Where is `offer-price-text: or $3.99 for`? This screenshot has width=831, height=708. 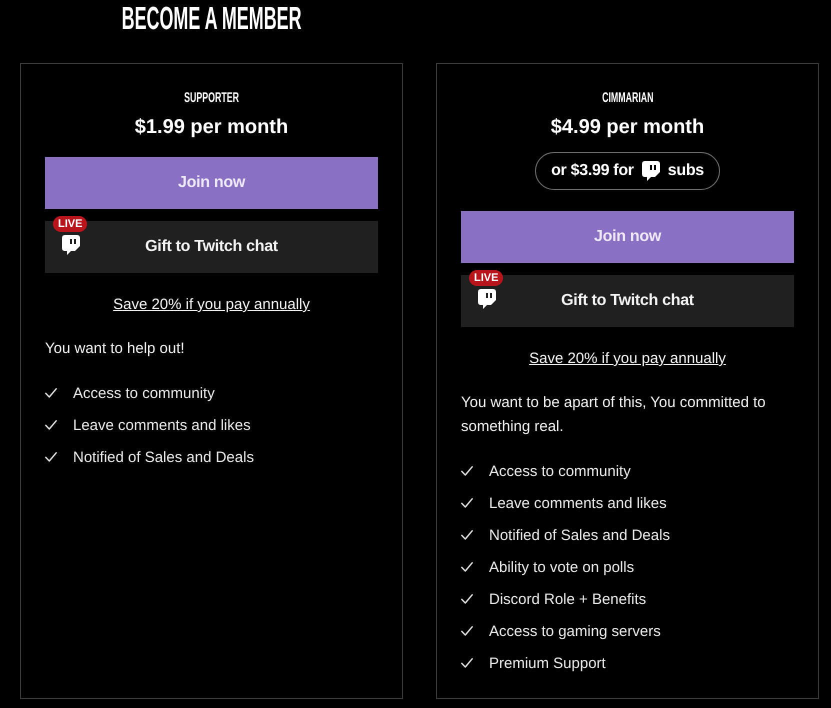
offer-price-text: or $3.99 for is located at coordinates (592, 171).